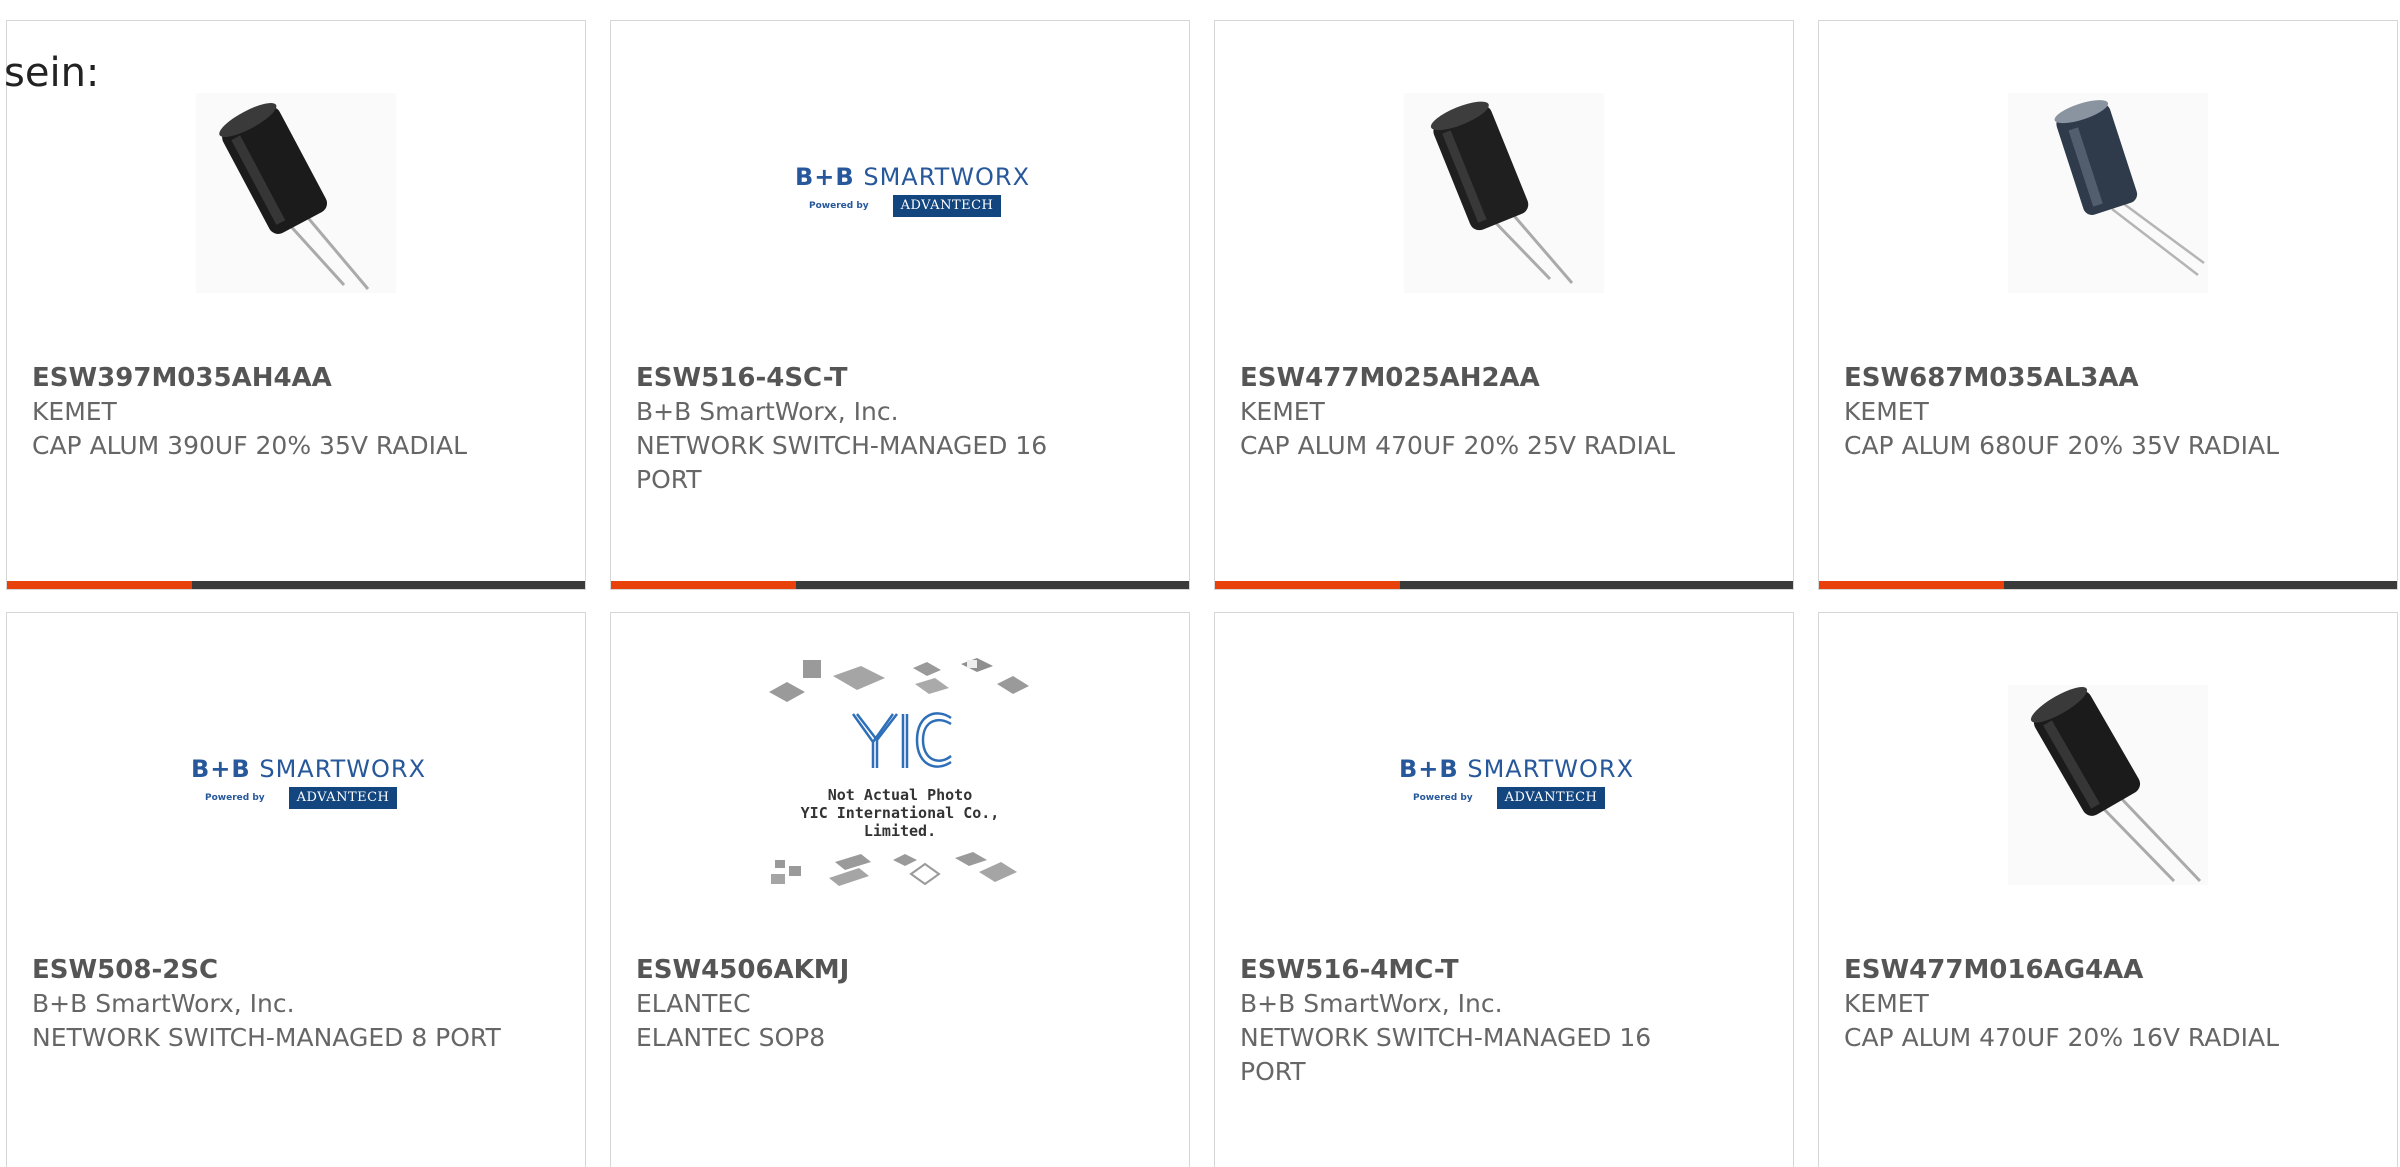 This screenshot has height=1167, width=2400. Describe the element at coordinates (272, 970) in the screenshot. I see `part-number-link: ESW508-2SC` at that location.